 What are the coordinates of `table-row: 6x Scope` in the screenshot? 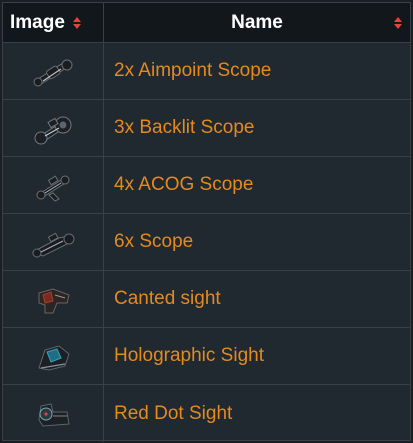 It's located at (206, 242).